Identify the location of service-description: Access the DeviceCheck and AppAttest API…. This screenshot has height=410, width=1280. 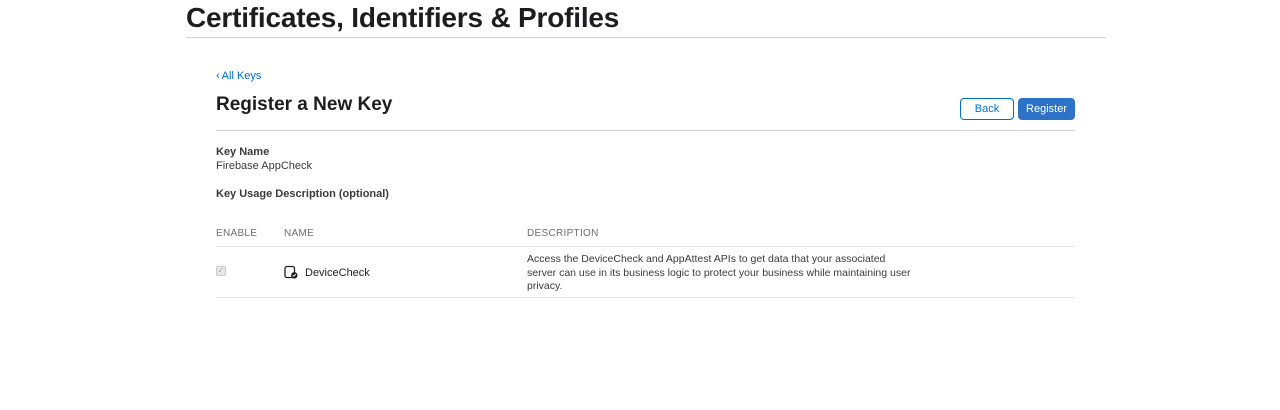
(719, 272).